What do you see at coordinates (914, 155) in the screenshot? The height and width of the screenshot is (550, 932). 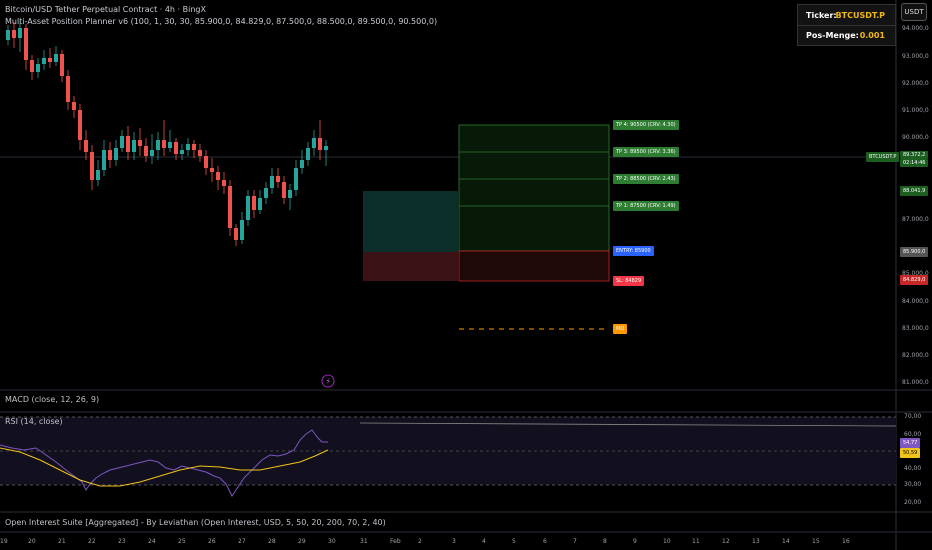 I see `last-price-tag: 89.372,2` at bounding box center [914, 155].